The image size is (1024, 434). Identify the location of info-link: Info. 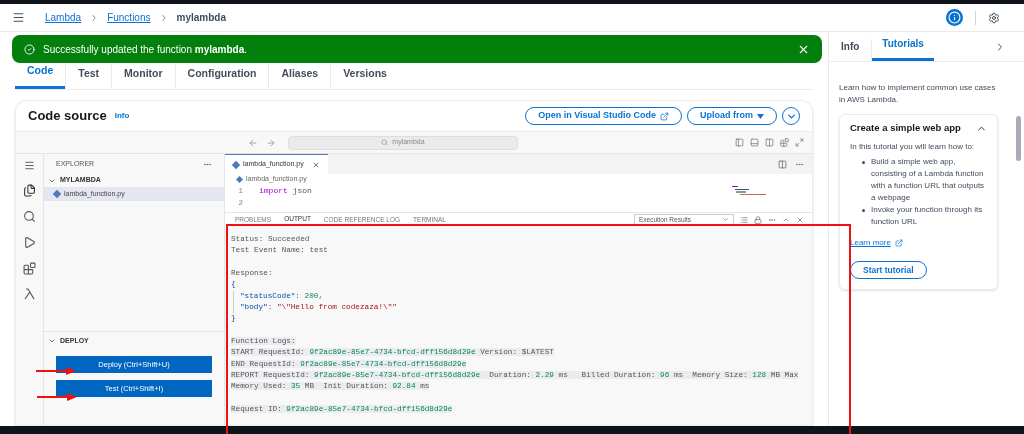
(122, 116).